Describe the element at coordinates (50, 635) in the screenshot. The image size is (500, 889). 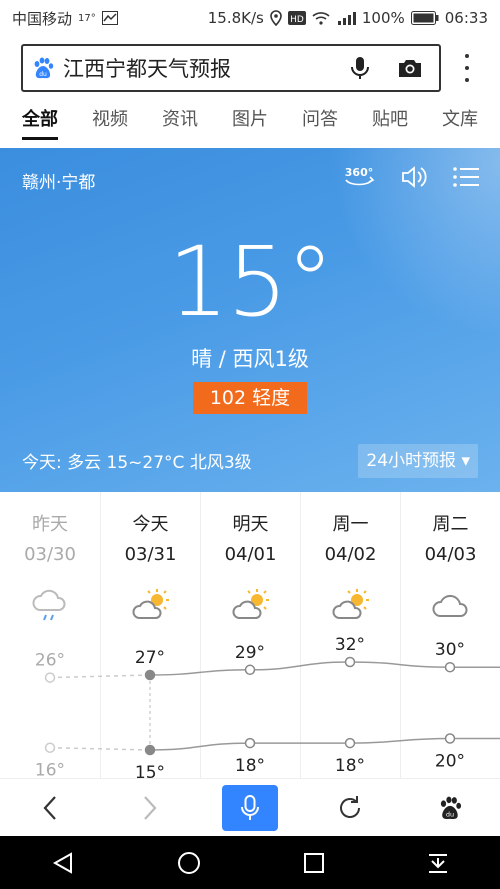
I see `forecast-day: 昨天 03/30` at that location.